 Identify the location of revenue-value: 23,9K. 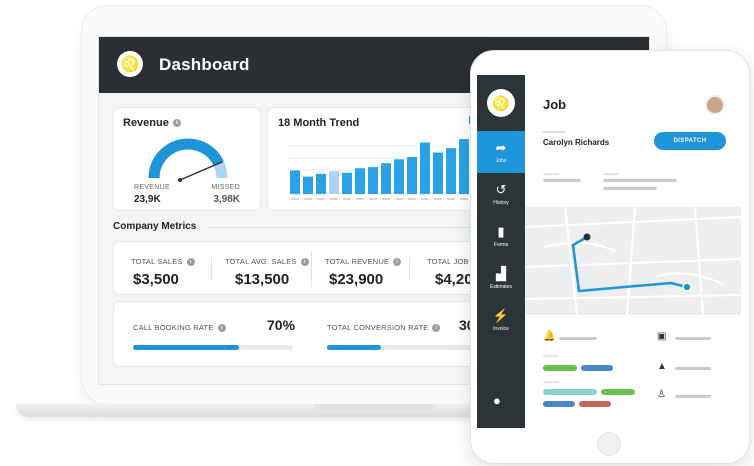
(147, 199).